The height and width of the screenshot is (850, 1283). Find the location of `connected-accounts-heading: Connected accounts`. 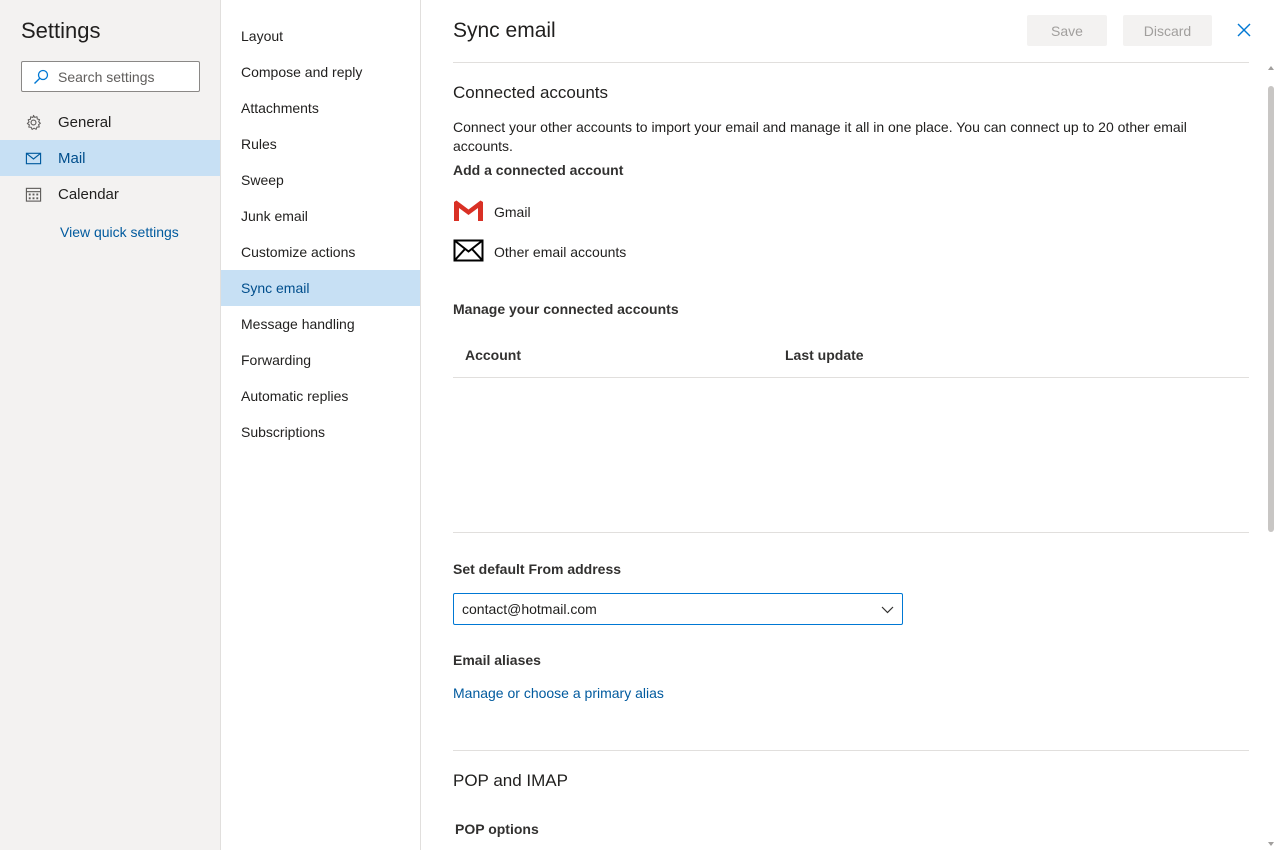

connected-accounts-heading: Connected accounts is located at coordinates (530, 92).